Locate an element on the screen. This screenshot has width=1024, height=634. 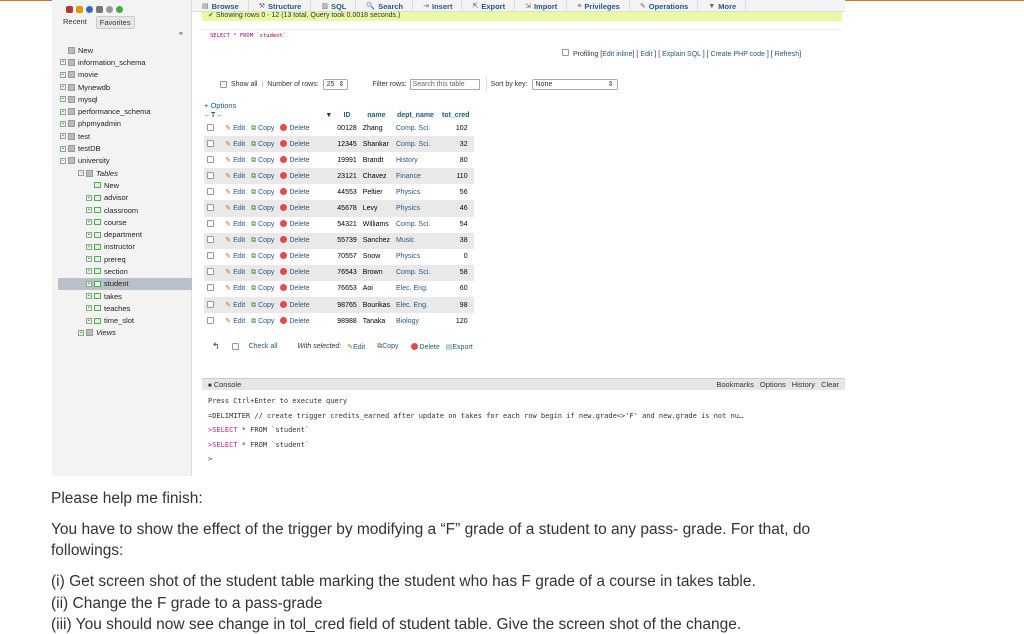
tree-item: + teaches is located at coordinates (125, 308).